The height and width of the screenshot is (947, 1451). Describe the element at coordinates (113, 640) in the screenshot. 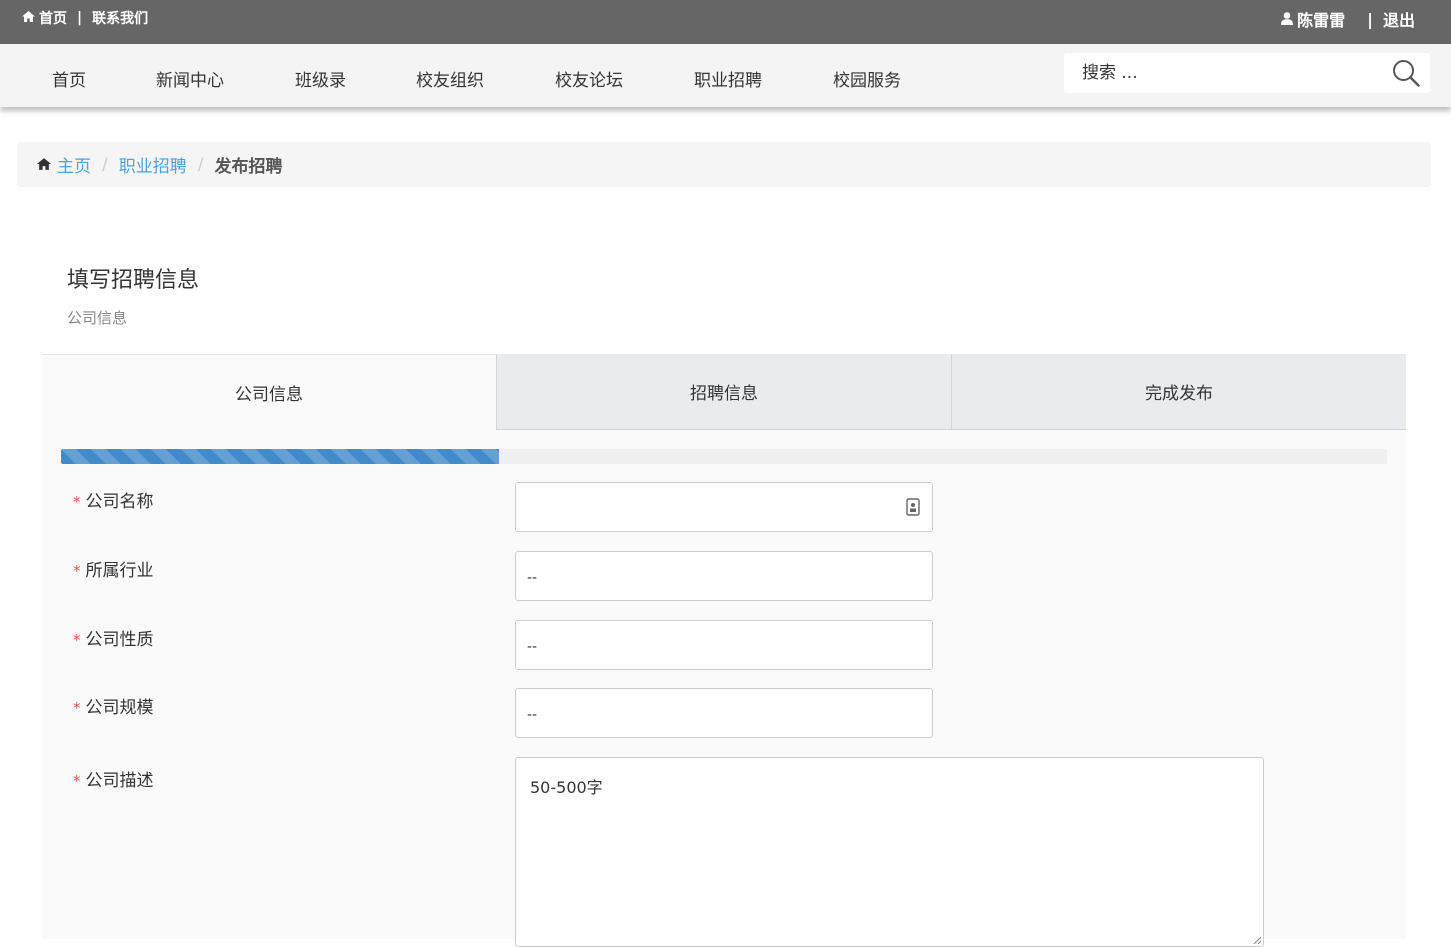

I see `nature-label: * 公司性质` at that location.